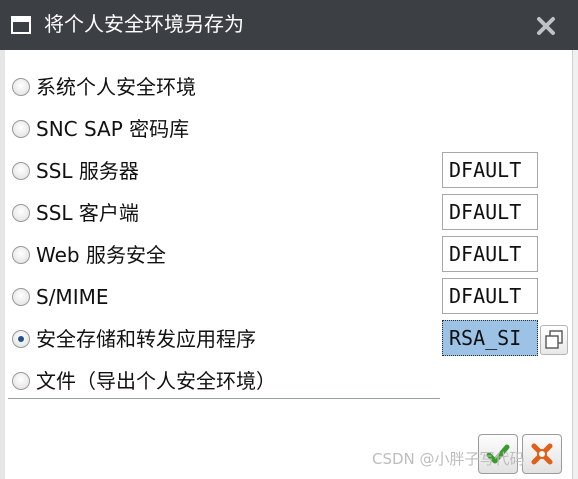 The height and width of the screenshot is (479, 578). I want to click on radio-system-pse, so click(21, 87).